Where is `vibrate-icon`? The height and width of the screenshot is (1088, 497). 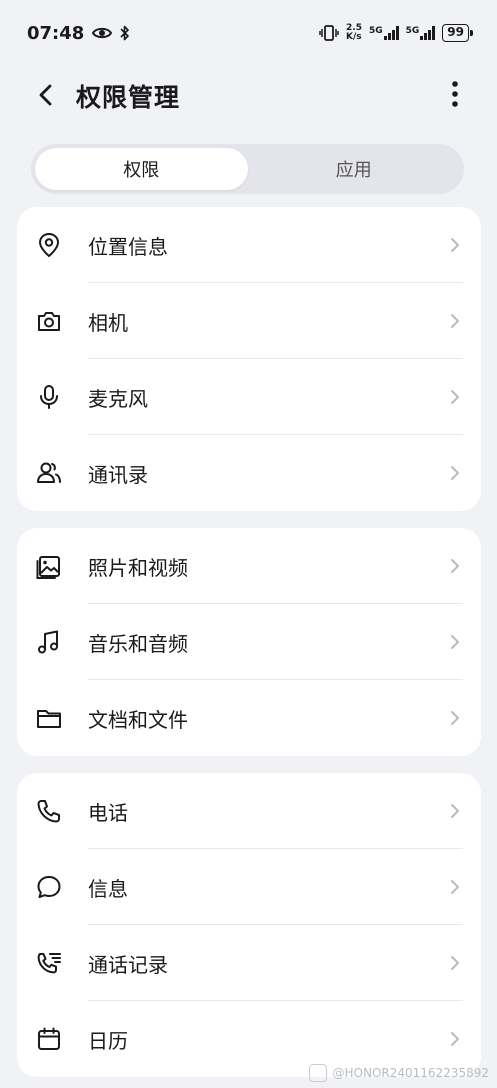
vibrate-icon is located at coordinates (329, 33).